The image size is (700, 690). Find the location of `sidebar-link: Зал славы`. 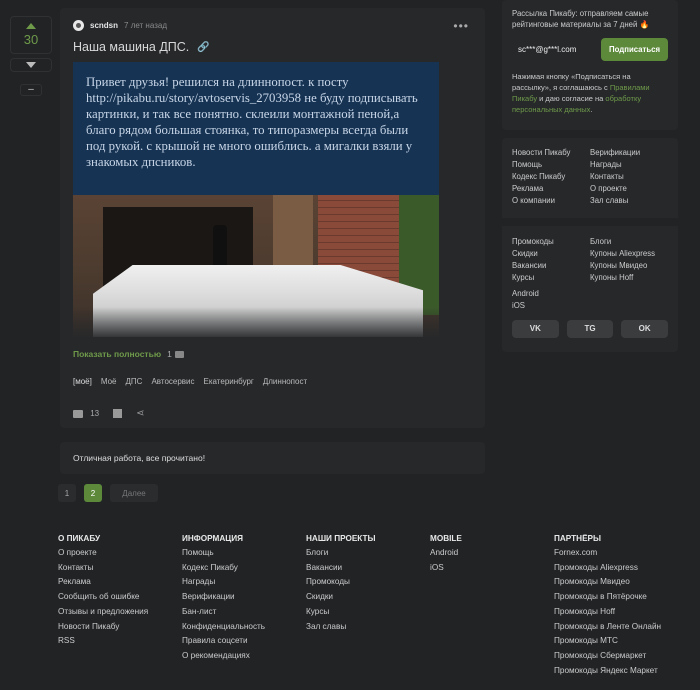

sidebar-link: Зал славы is located at coordinates (629, 201).